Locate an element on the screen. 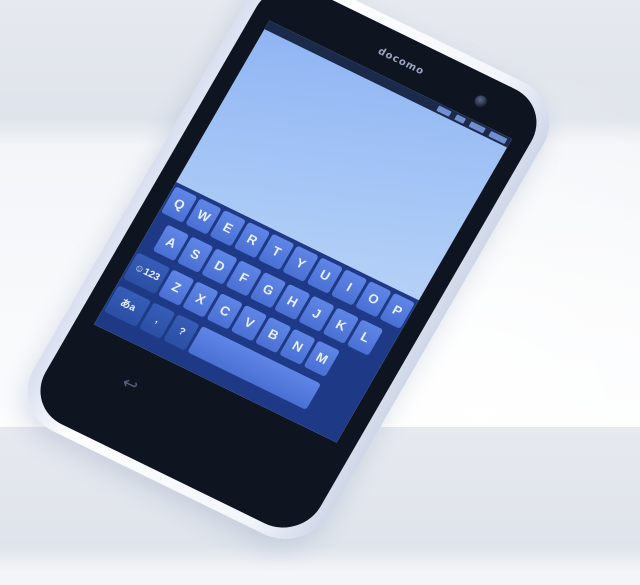 The image size is (640, 585). wifi-icon is located at coordinates (460, 119).